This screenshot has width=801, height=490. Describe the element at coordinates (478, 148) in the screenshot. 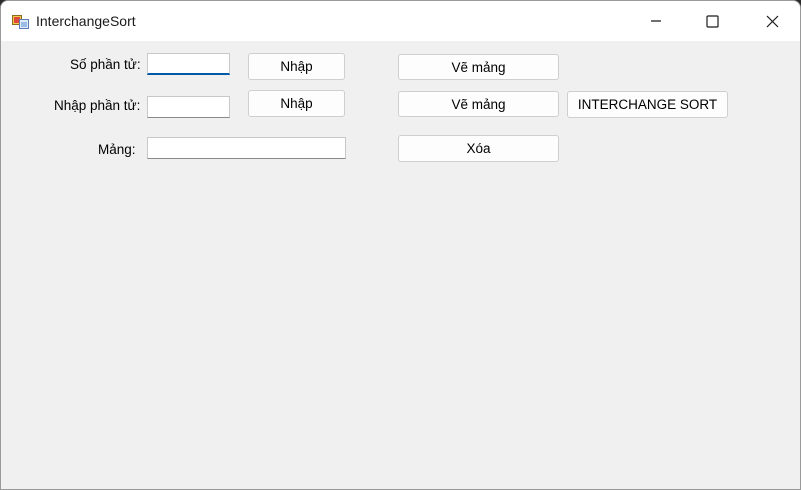

I see `xoa-button: Xóa` at that location.